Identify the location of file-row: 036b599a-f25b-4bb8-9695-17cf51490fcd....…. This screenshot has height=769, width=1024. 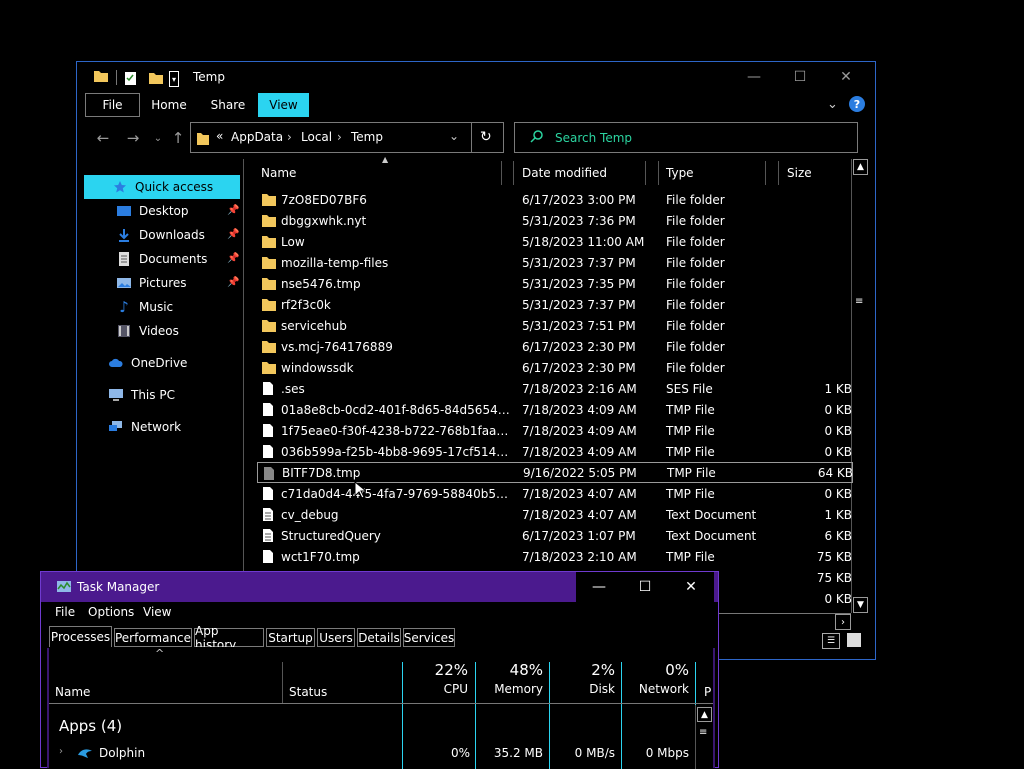
(555, 451).